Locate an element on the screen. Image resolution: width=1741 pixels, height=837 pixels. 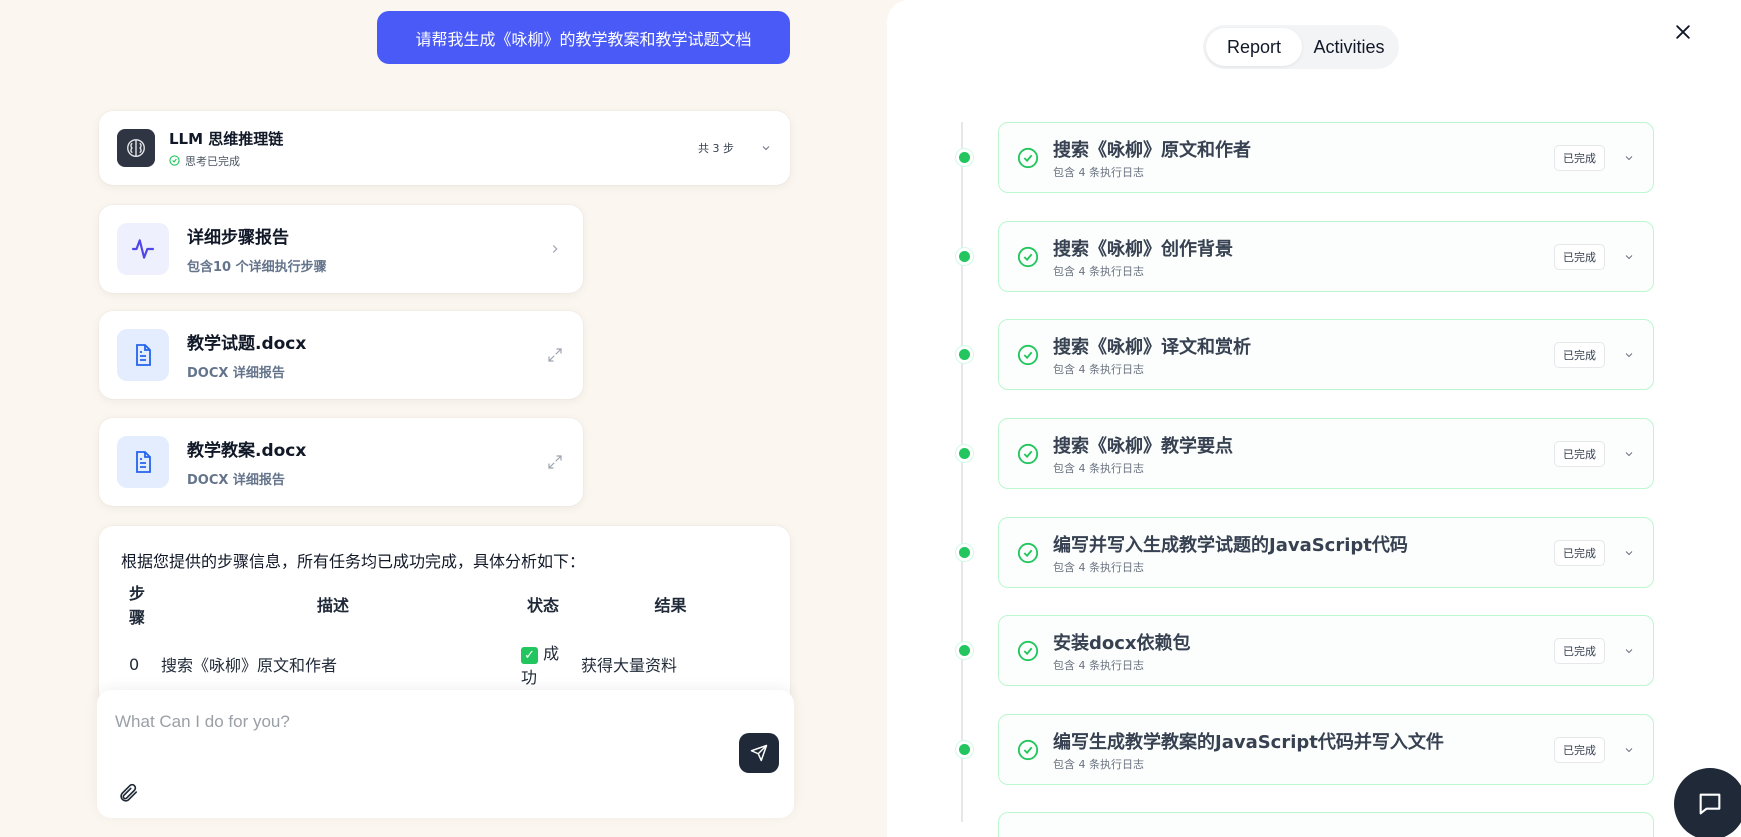
send-button is located at coordinates (759, 753).